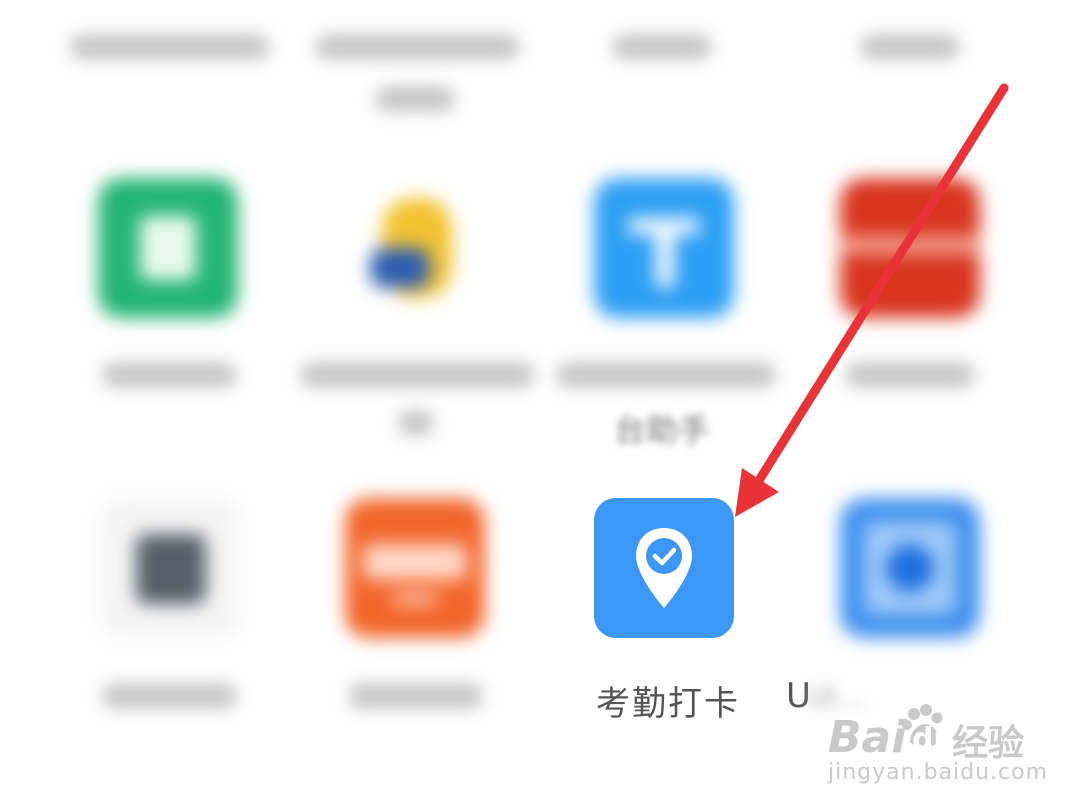 Image resolution: width=1080 pixels, height=810 pixels. Describe the element at coordinates (938, 772) in the screenshot. I see `watermark-url: jingyan.baidu.com` at that location.